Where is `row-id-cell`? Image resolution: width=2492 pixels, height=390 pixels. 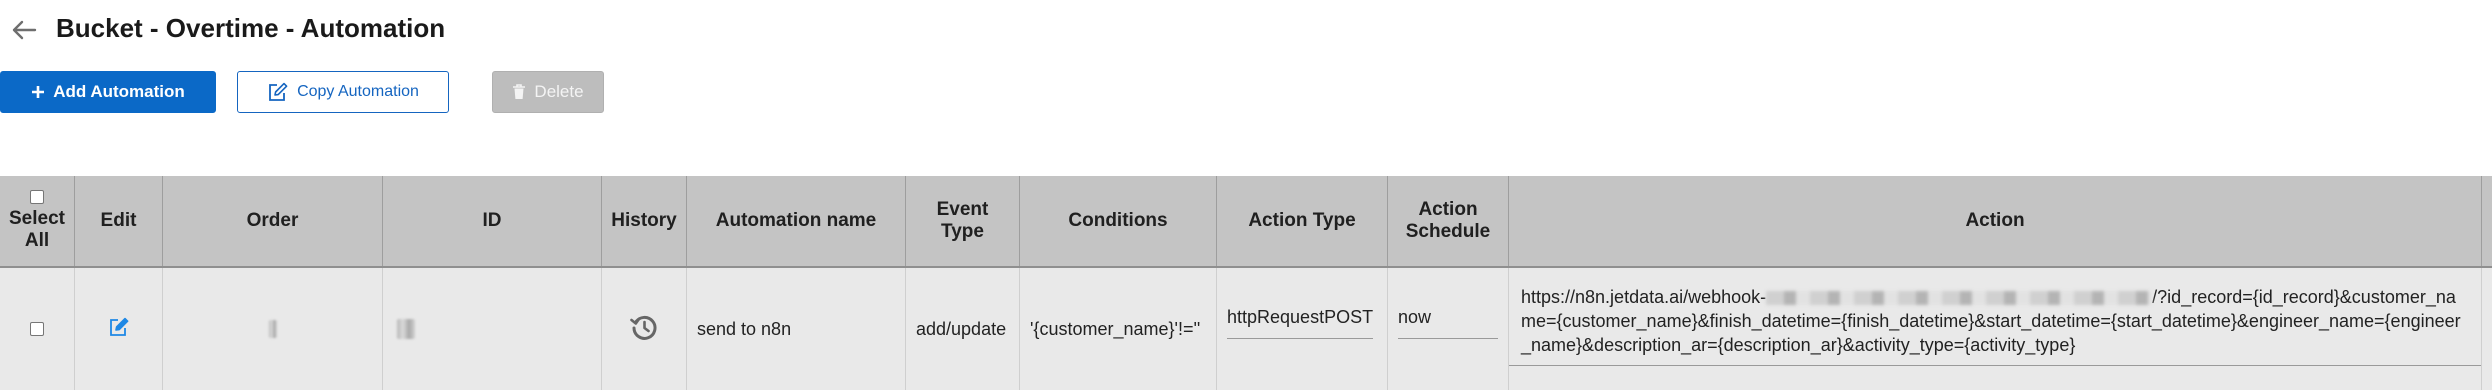 row-id-cell is located at coordinates (492, 329).